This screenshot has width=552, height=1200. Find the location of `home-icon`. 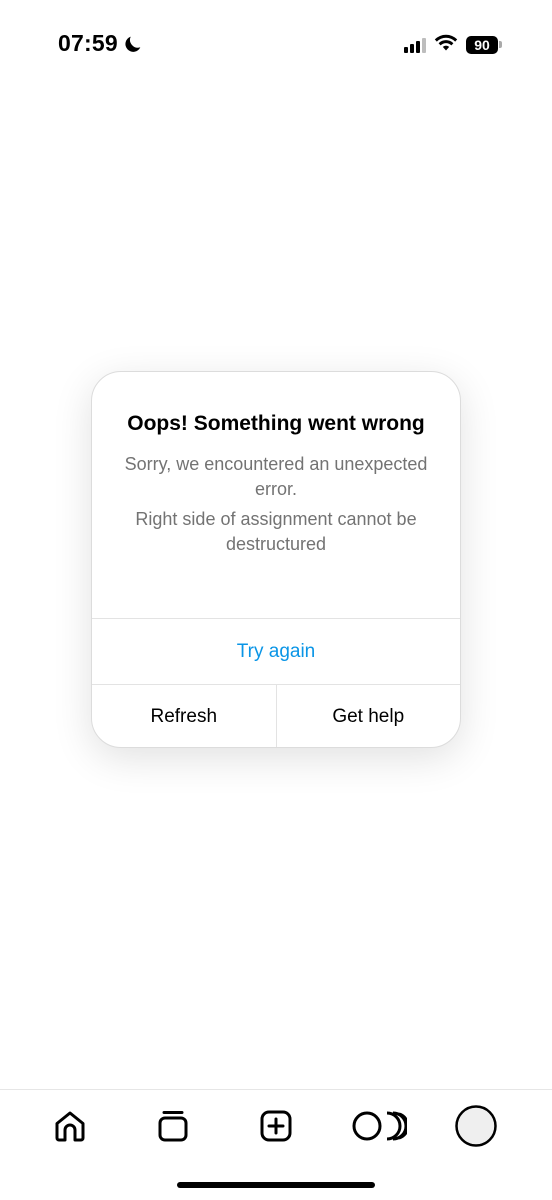

home-icon is located at coordinates (70, 1126).